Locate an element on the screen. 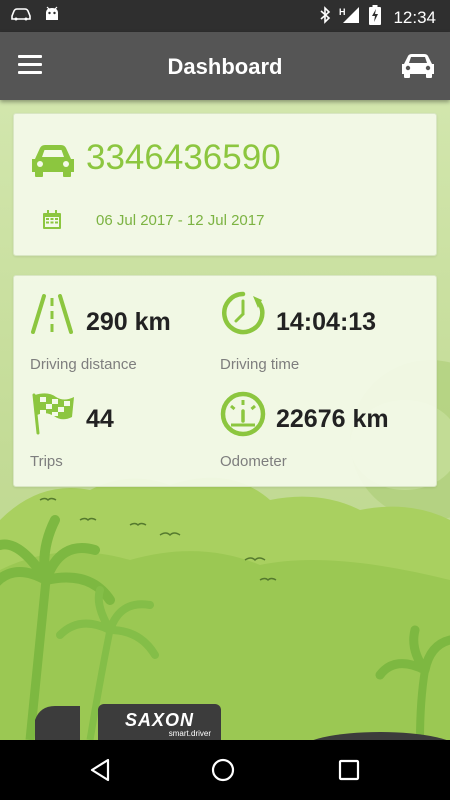  speedometer-icon is located at coordinates (243, 416).